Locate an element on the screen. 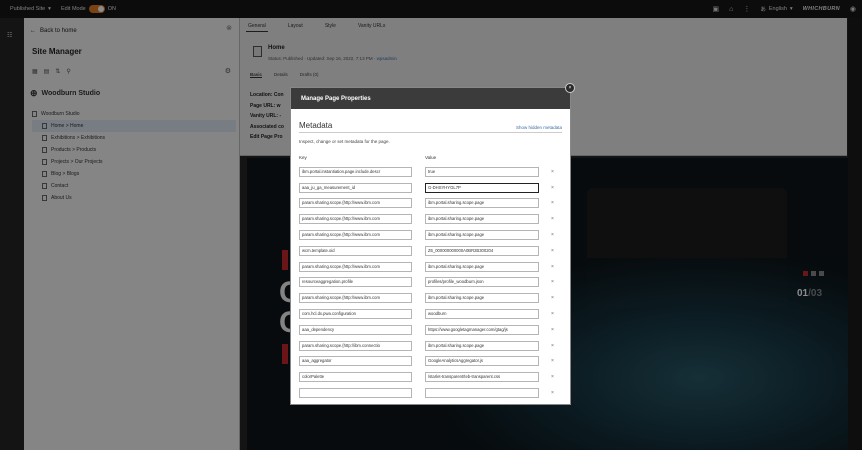 Image resolution: width=862 pixels, height=450 pixels. metadata-row: com.hcl.dx.pwa.configuration woodburn × is located at coordinates (430, 314).